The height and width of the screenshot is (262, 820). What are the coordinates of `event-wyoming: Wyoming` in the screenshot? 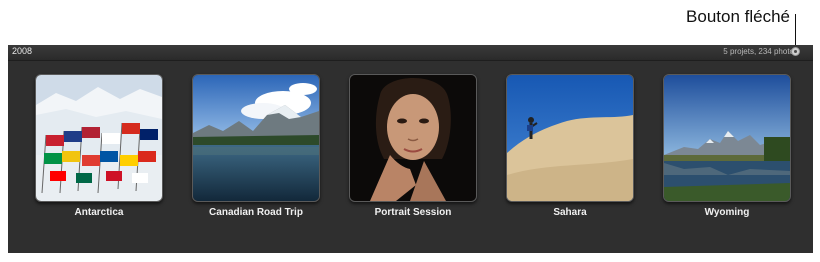 It's located at (727, 146).